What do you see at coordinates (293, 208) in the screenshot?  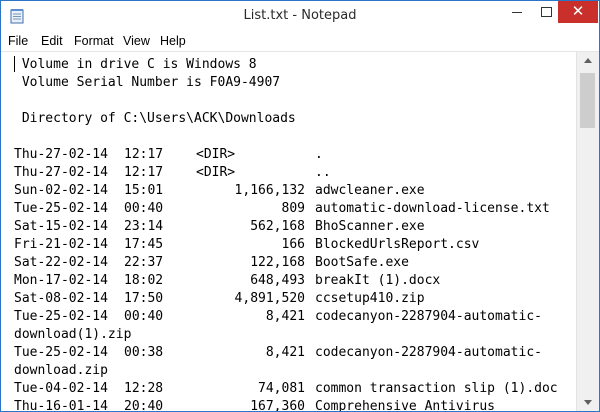 I see `file-size: 809` at bounding box center [293, 208].